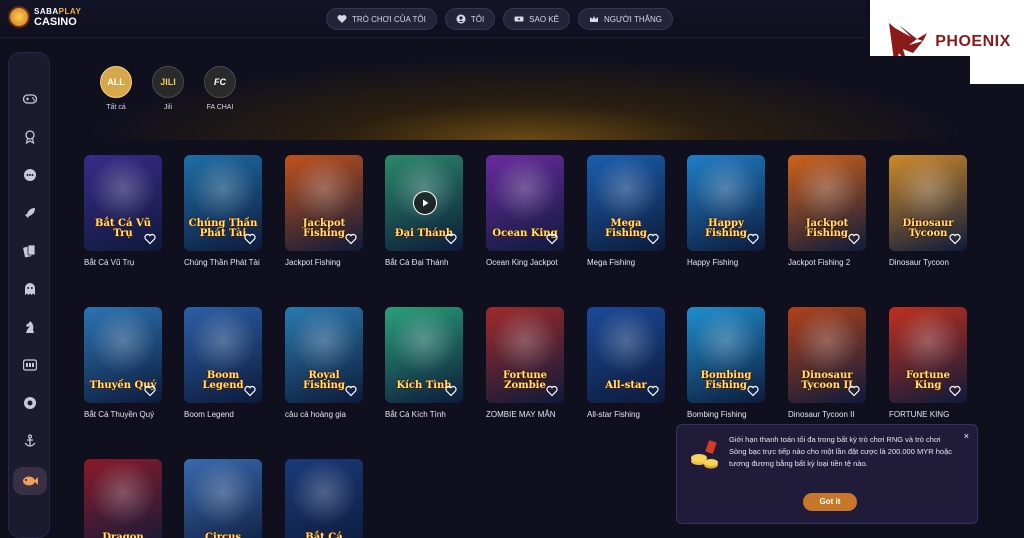 The height and width of the screenshot is (538, 1024). I want to click on game-card: Happy Fishing Happy Fishing, so click(727, 211).